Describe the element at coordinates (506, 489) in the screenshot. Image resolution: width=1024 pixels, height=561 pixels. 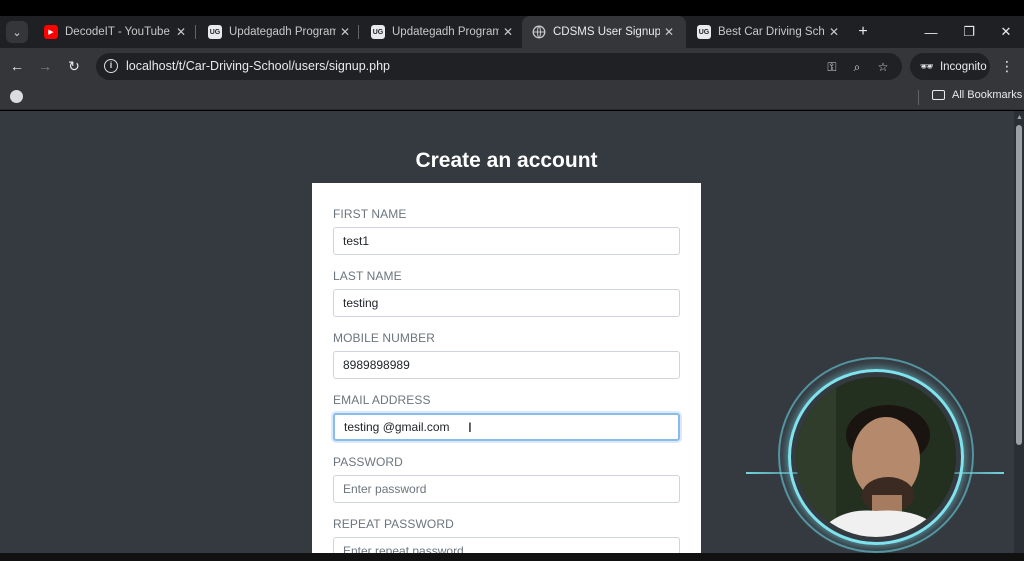
I see `password-input` at that location.